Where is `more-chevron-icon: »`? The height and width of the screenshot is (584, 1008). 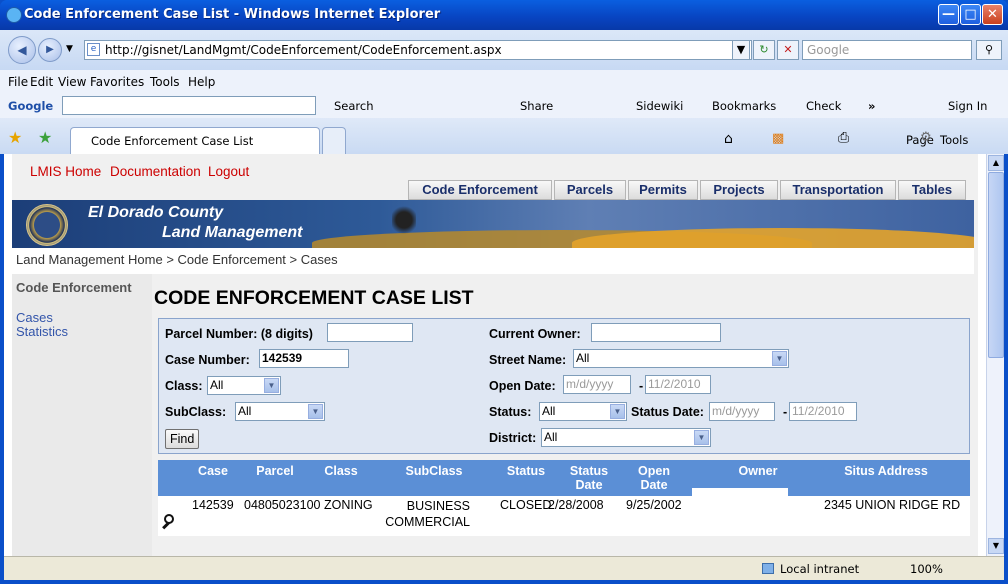 more-chevron-icon: » is located at coordinates (871, 106).